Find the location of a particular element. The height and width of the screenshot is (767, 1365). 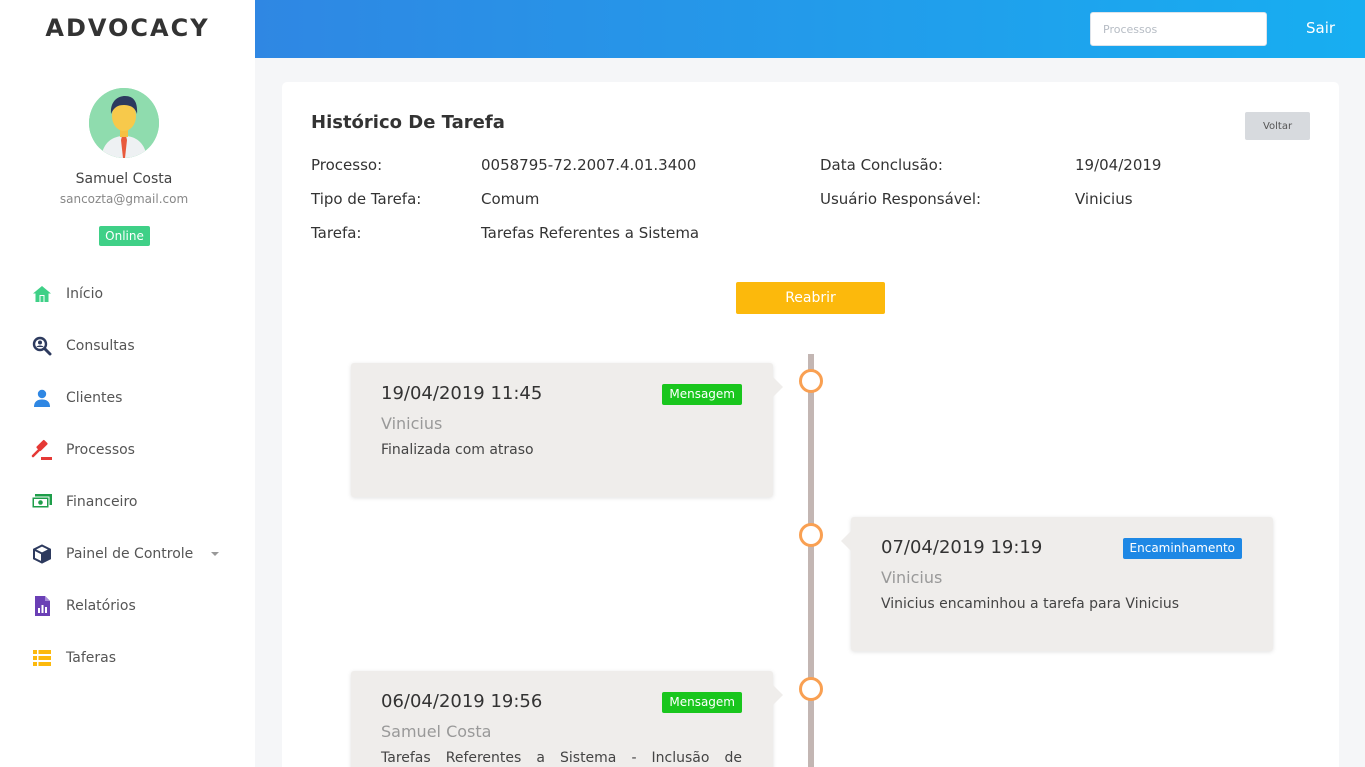

data-conclusao-label: Data Conclusão: is located at coordinates (881, 165).